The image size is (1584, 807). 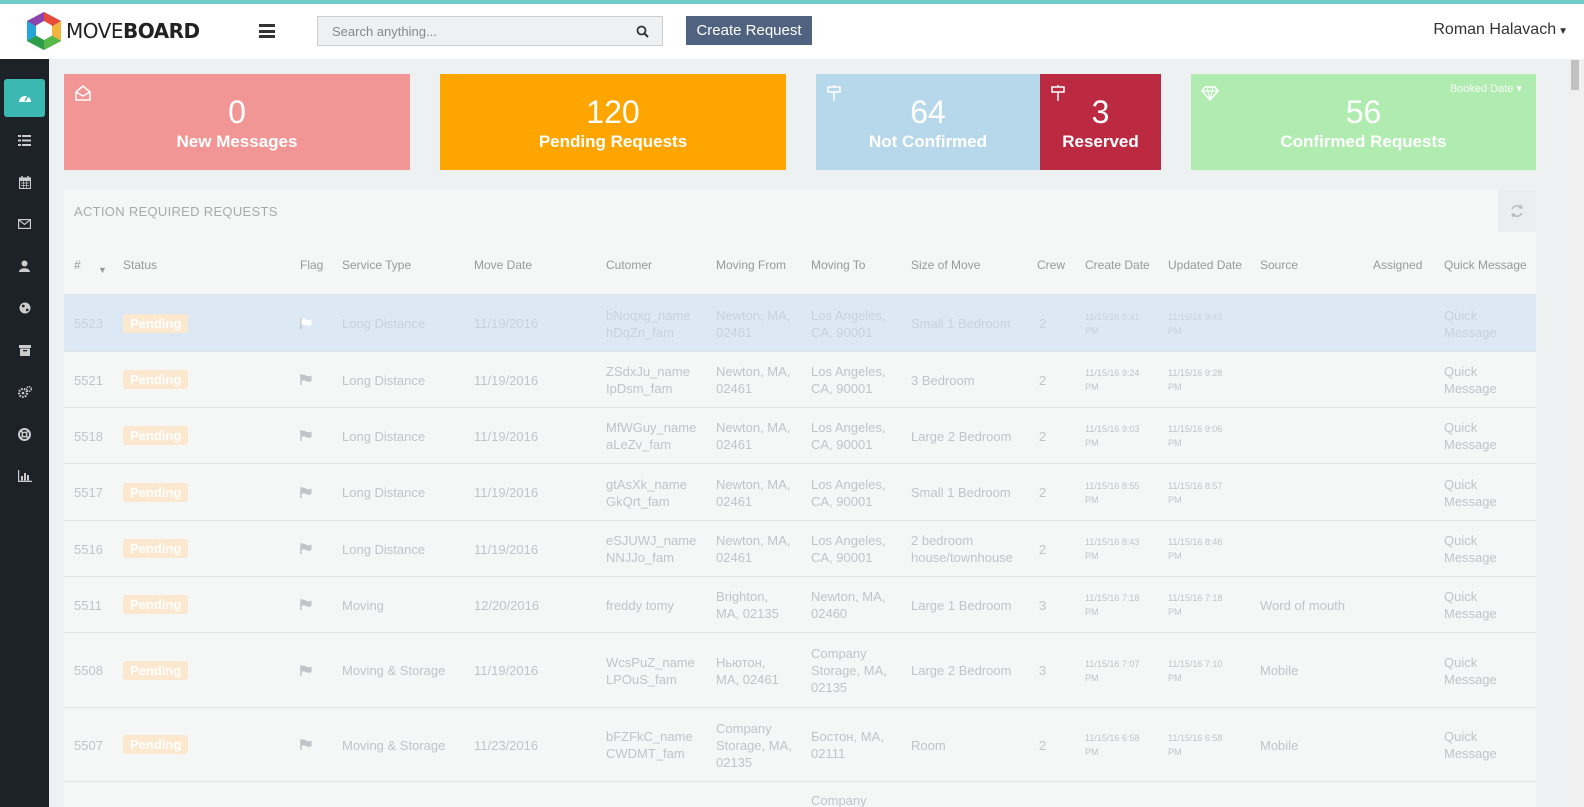 What do you see at coordinates (800, 794) in the screenshot?
I see `table-row: Company` at bounding box center [800, 794].